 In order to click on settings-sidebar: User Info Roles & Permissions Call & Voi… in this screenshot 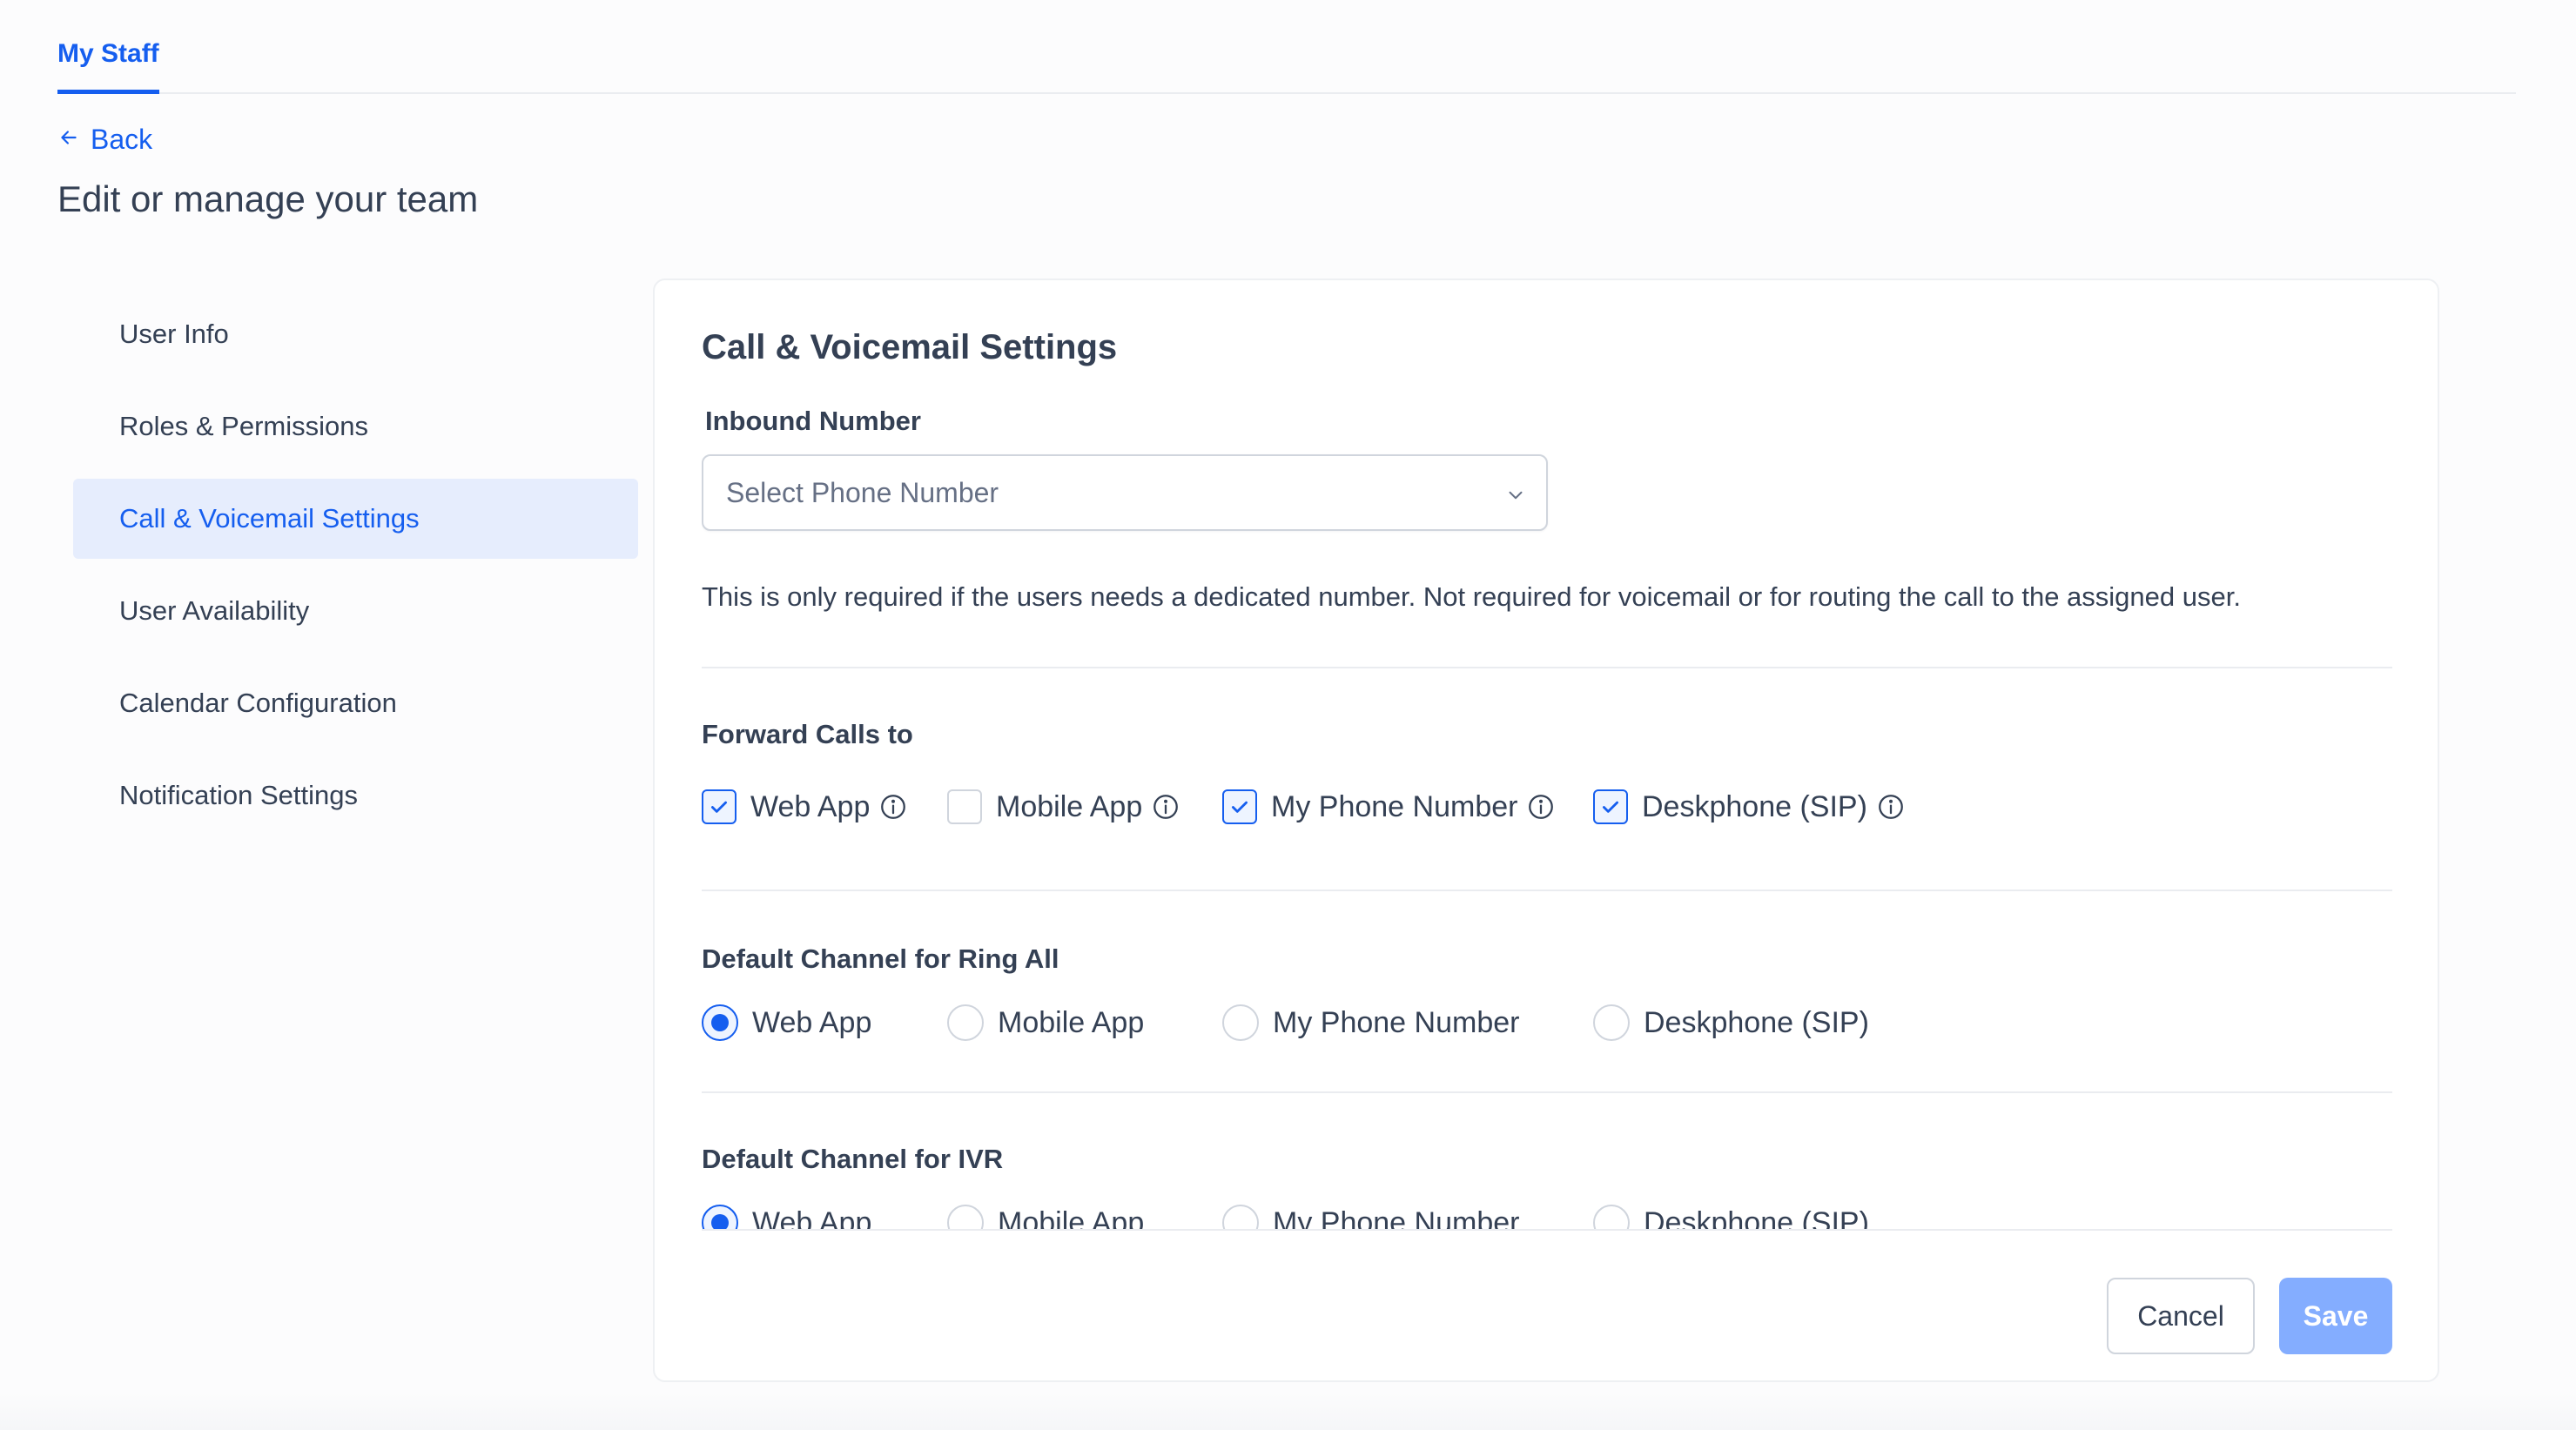, I will do `click(355, 571)`.